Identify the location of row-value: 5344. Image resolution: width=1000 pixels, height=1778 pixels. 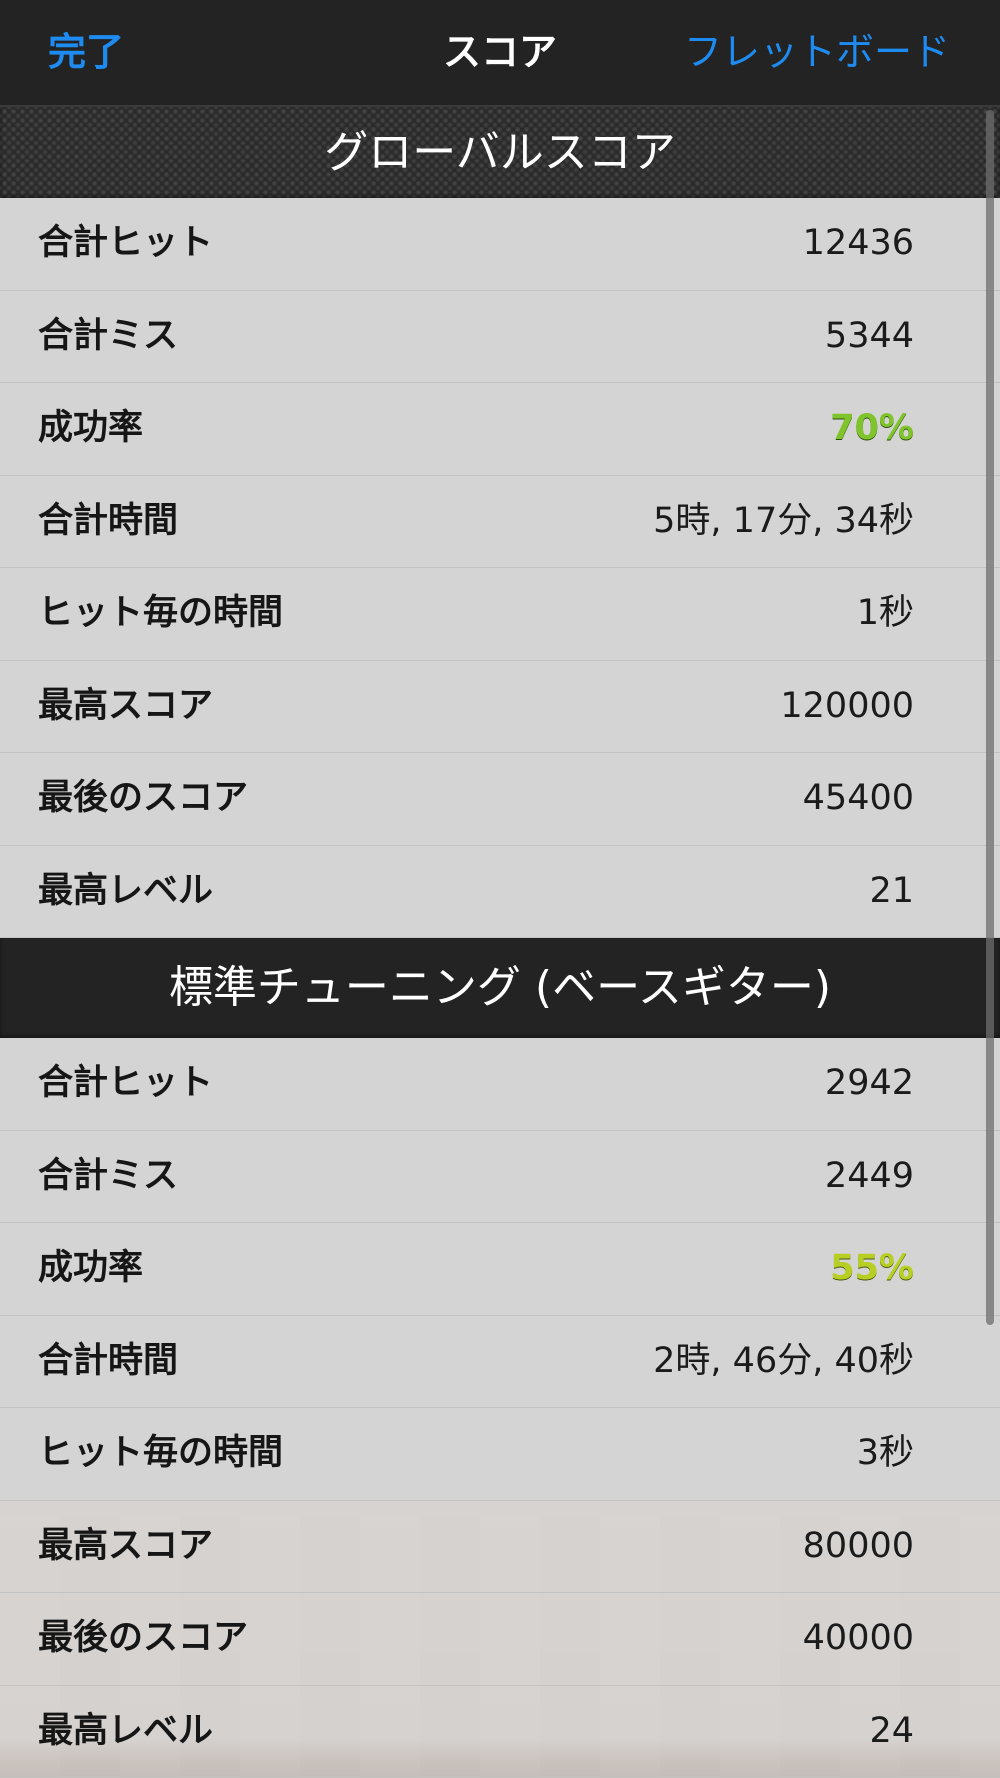
(869, 335).